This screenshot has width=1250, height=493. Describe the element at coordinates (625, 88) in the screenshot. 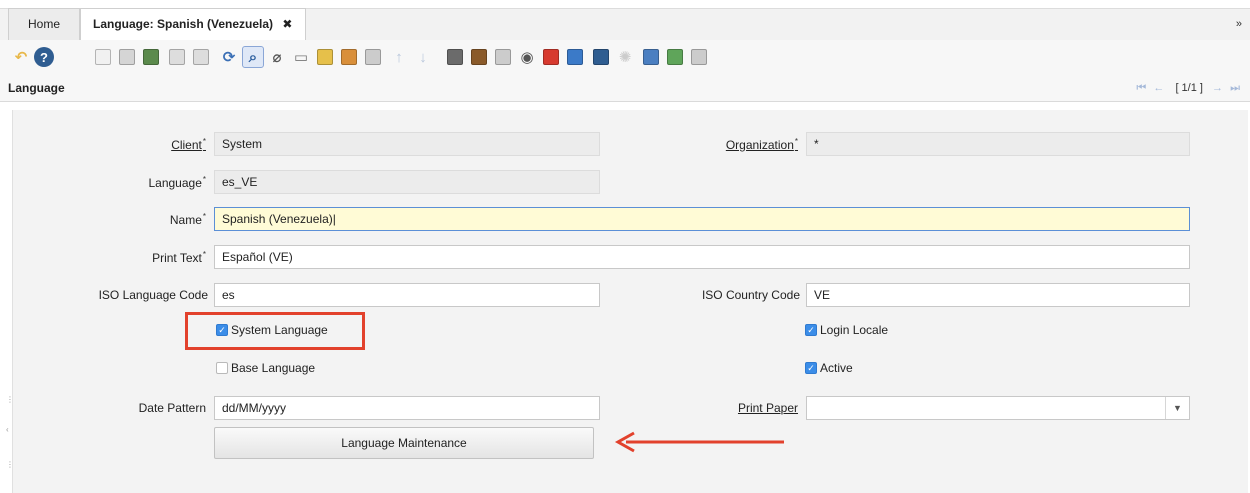

I see `window-title-row: Language ⏮ ← [ 1/1 ] → ⏭` at that location.